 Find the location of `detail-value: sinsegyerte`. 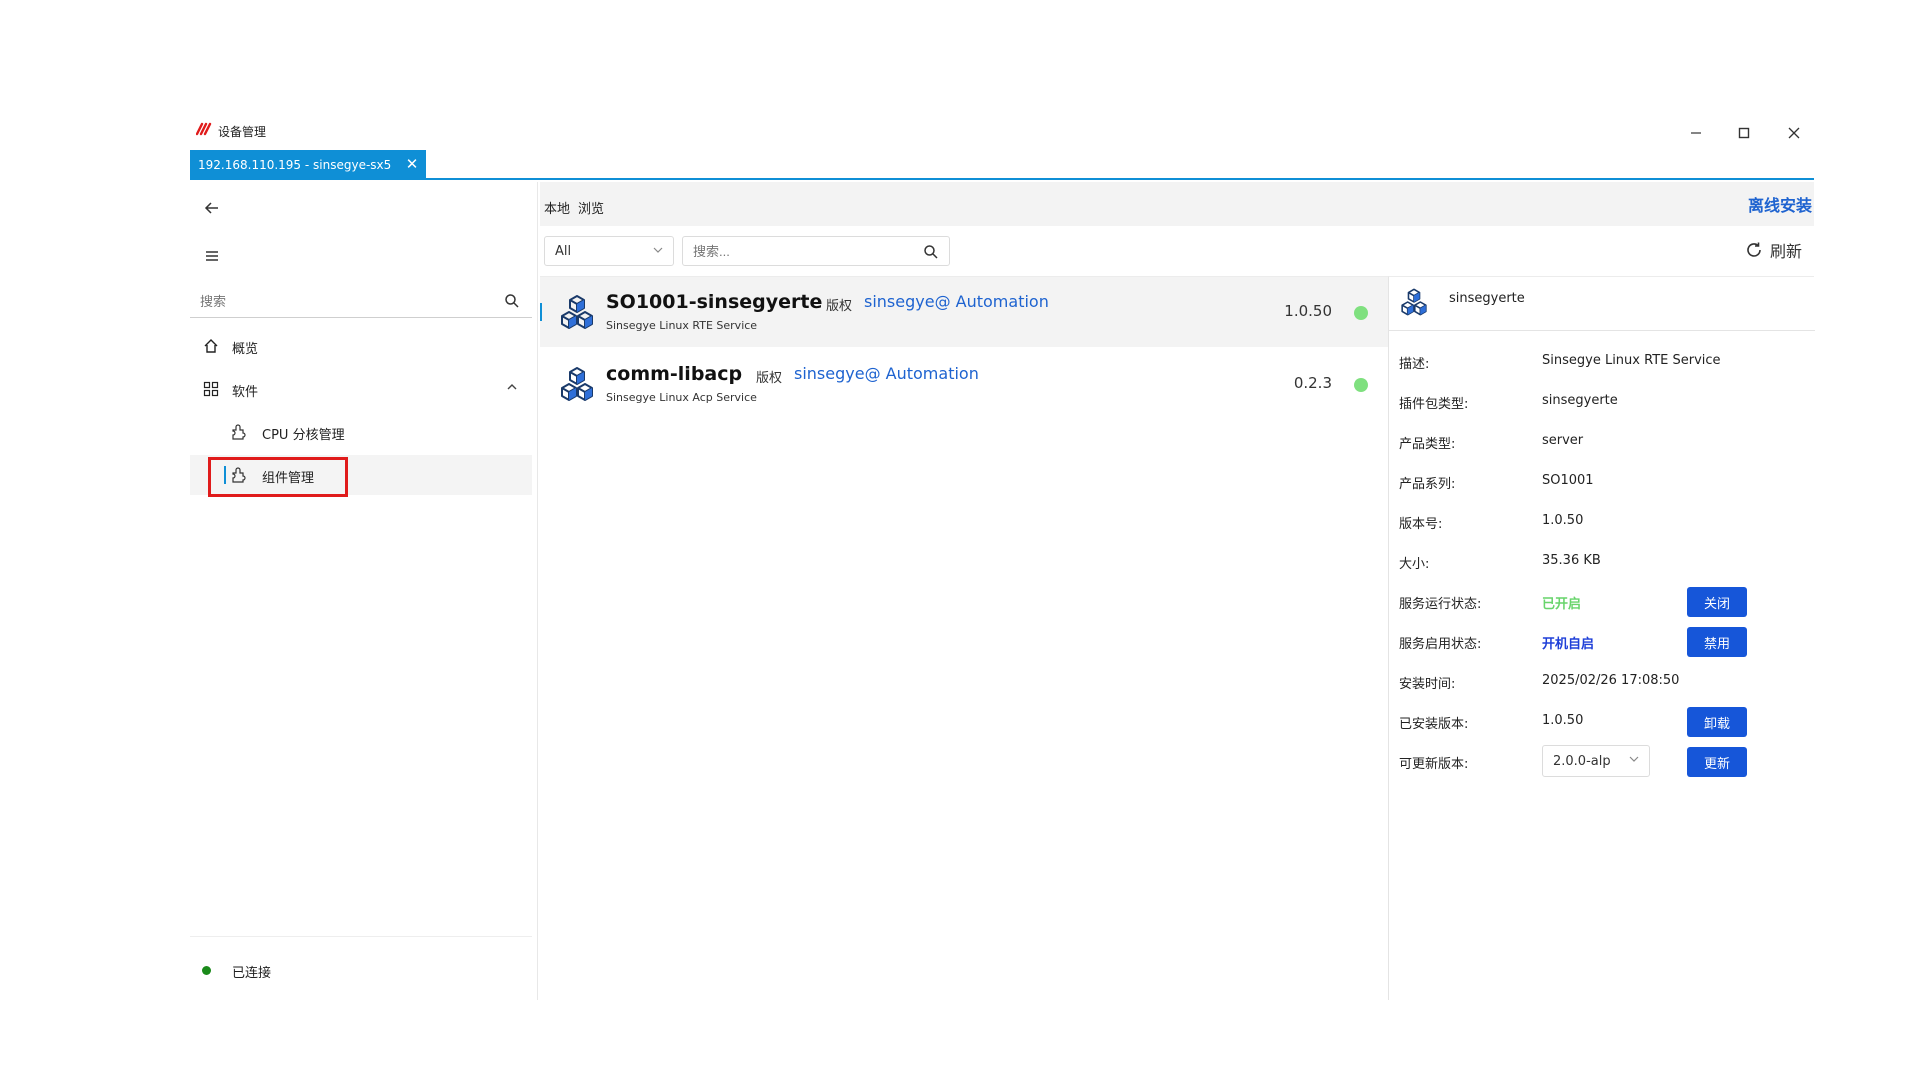

detail-value: sinsegyerte is located at coordinates (1580, 400).